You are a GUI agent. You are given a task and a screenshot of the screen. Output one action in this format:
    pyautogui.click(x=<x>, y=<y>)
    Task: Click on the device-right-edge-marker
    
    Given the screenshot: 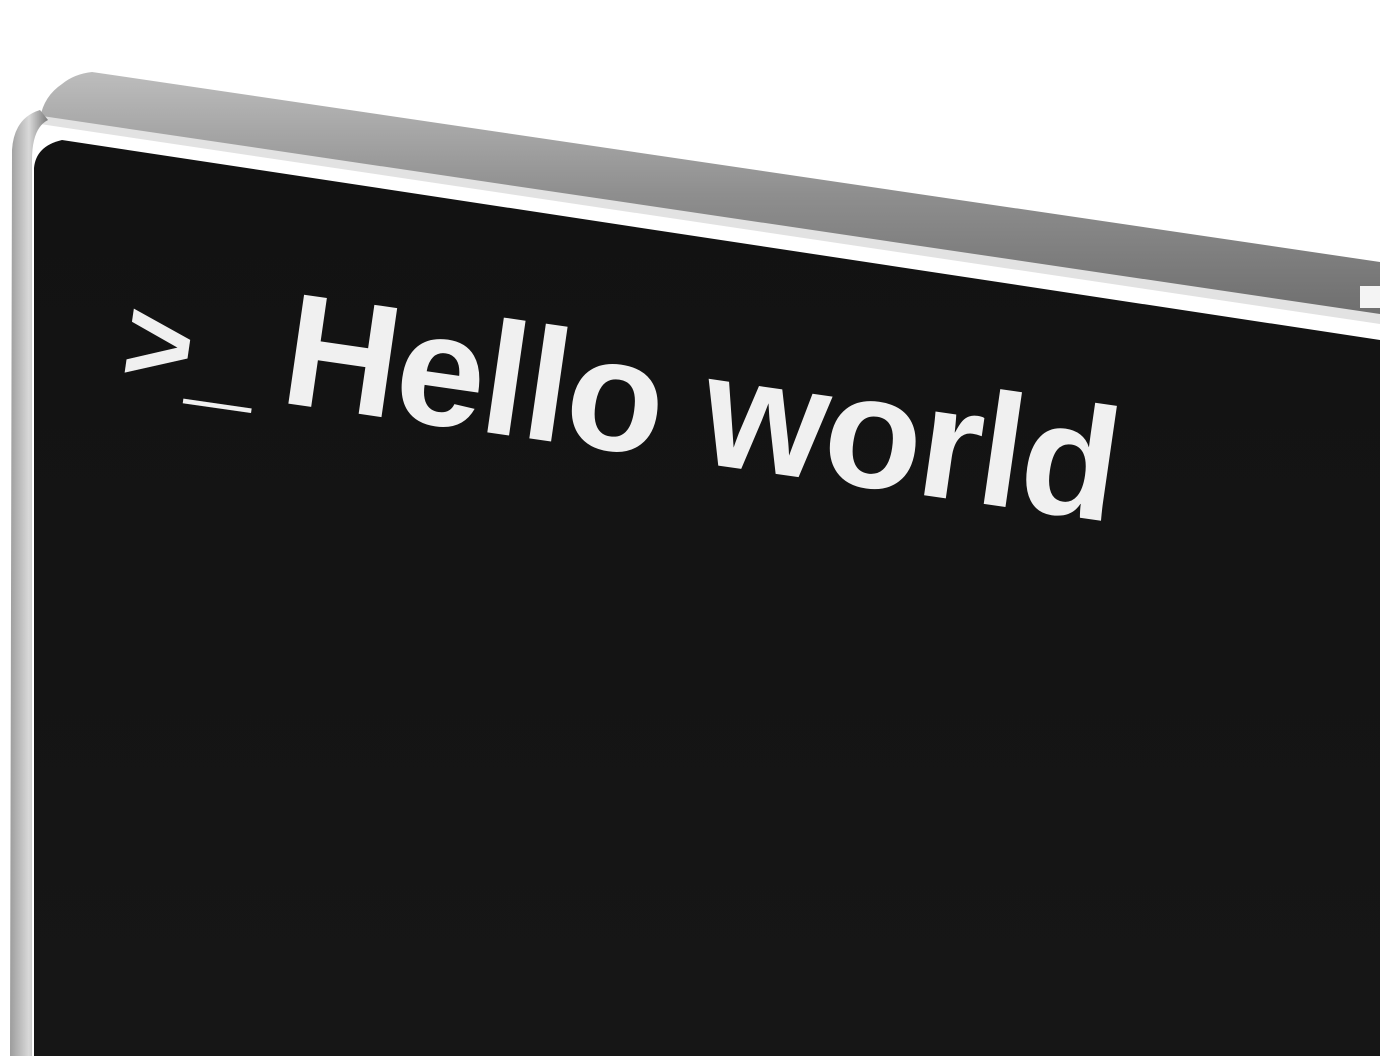 What is the action you would take?
    pyautogui.click(x=1370, y=297)
    